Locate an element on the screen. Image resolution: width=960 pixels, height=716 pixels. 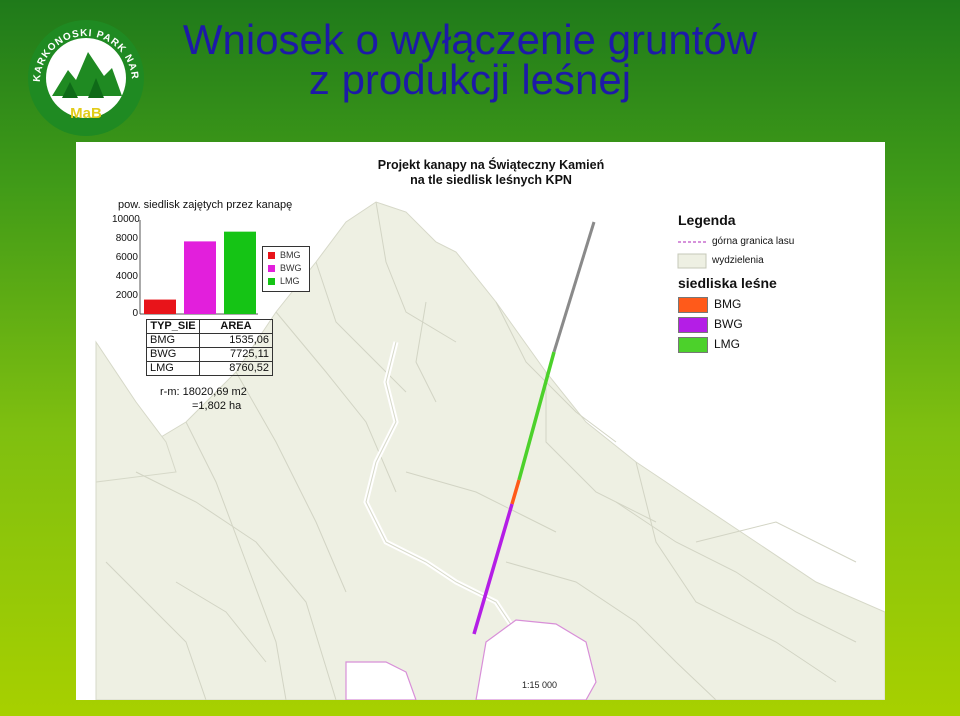
map-title-line-1: Projekt kanapy na Świąteczny Kamień is located at coordinates (491, 165).